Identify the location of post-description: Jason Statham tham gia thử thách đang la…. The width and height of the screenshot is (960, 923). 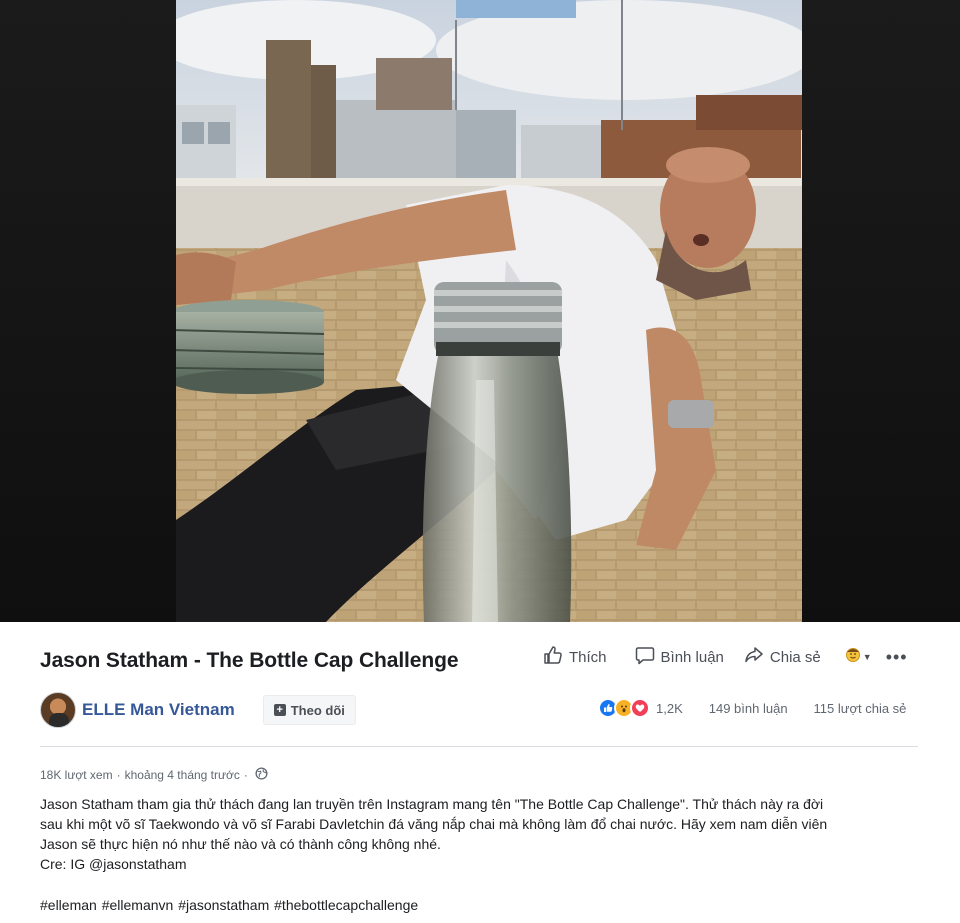
(480, 834).